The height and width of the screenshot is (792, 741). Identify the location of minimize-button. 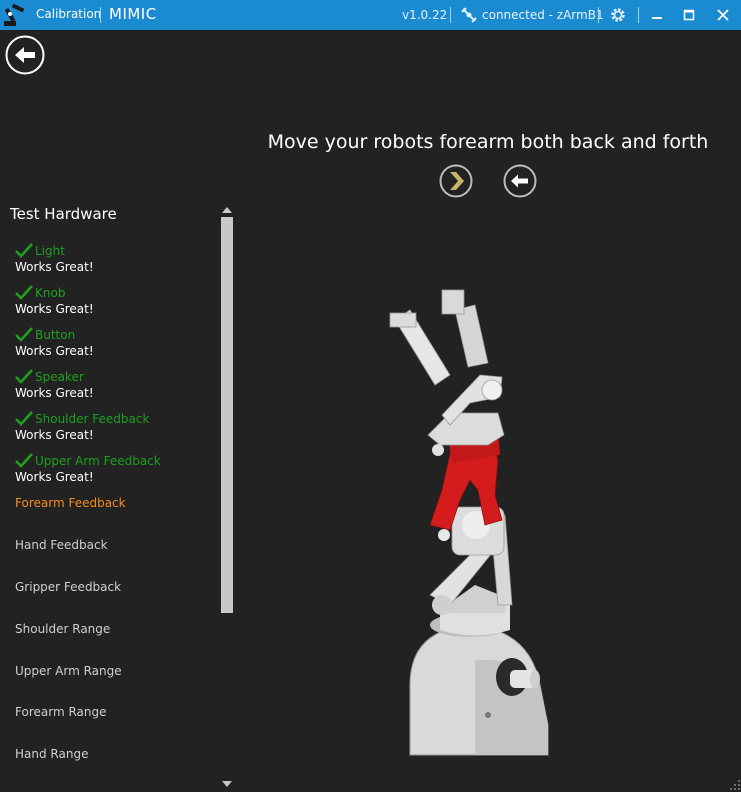
(657, 15).